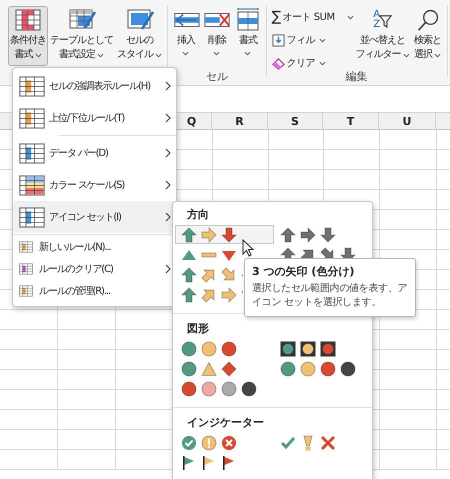 The image size is (450, 479). What do you see at coordinates (198, 214) in the screenshot?
I see `section-heading: 方向` at bounding box center [198, 214].